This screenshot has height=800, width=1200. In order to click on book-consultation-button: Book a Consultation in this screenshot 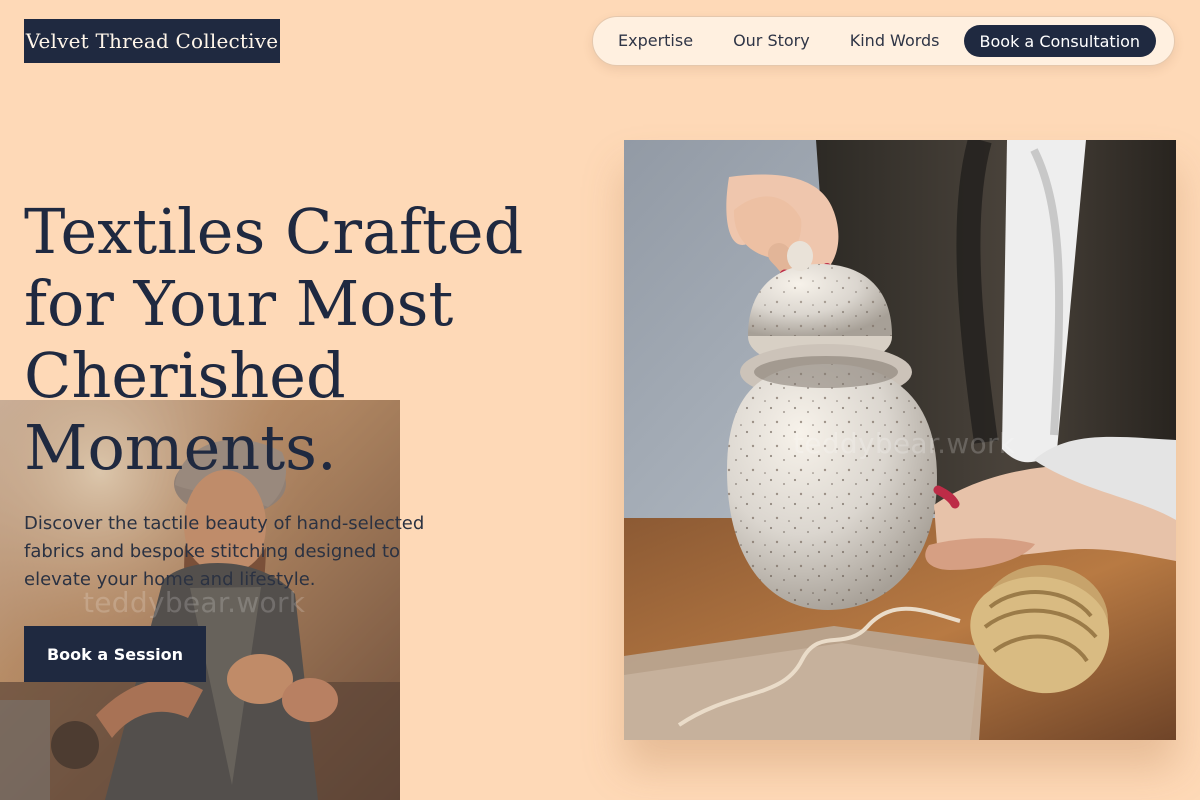, I will do `click(1060, 41)`.